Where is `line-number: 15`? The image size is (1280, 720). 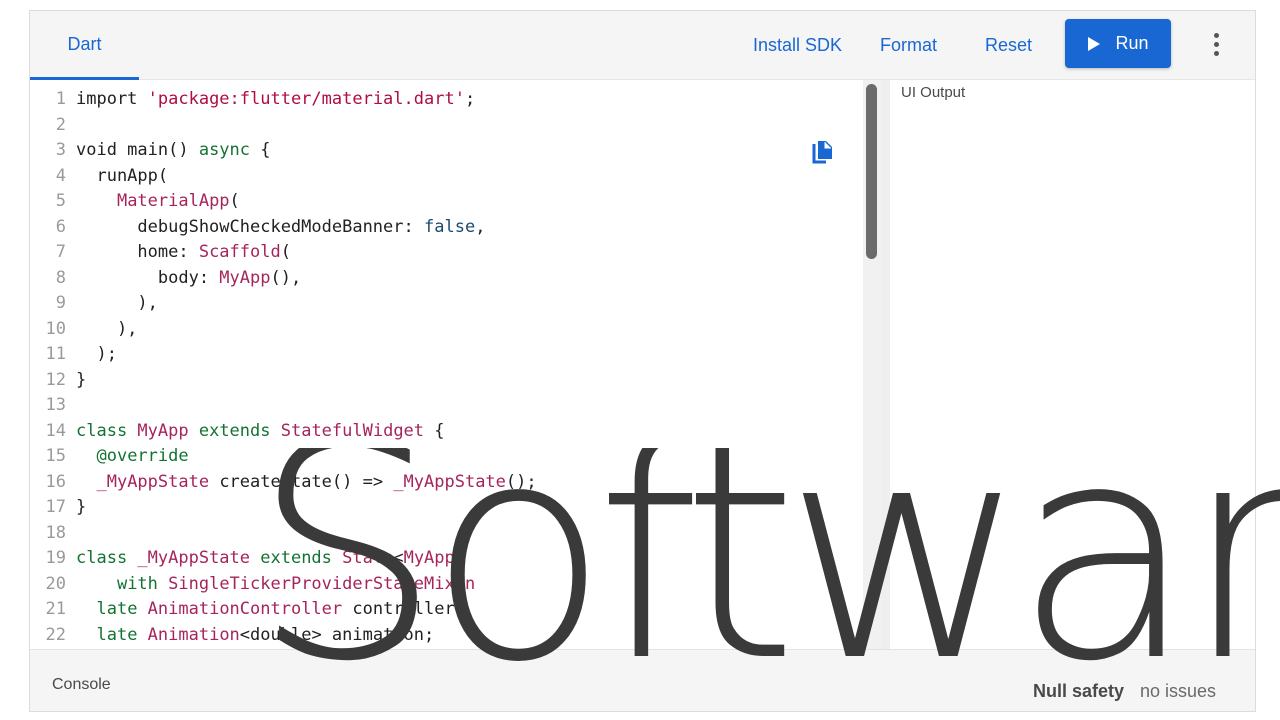 line-number: 15 is located at coordinates (55, 456).